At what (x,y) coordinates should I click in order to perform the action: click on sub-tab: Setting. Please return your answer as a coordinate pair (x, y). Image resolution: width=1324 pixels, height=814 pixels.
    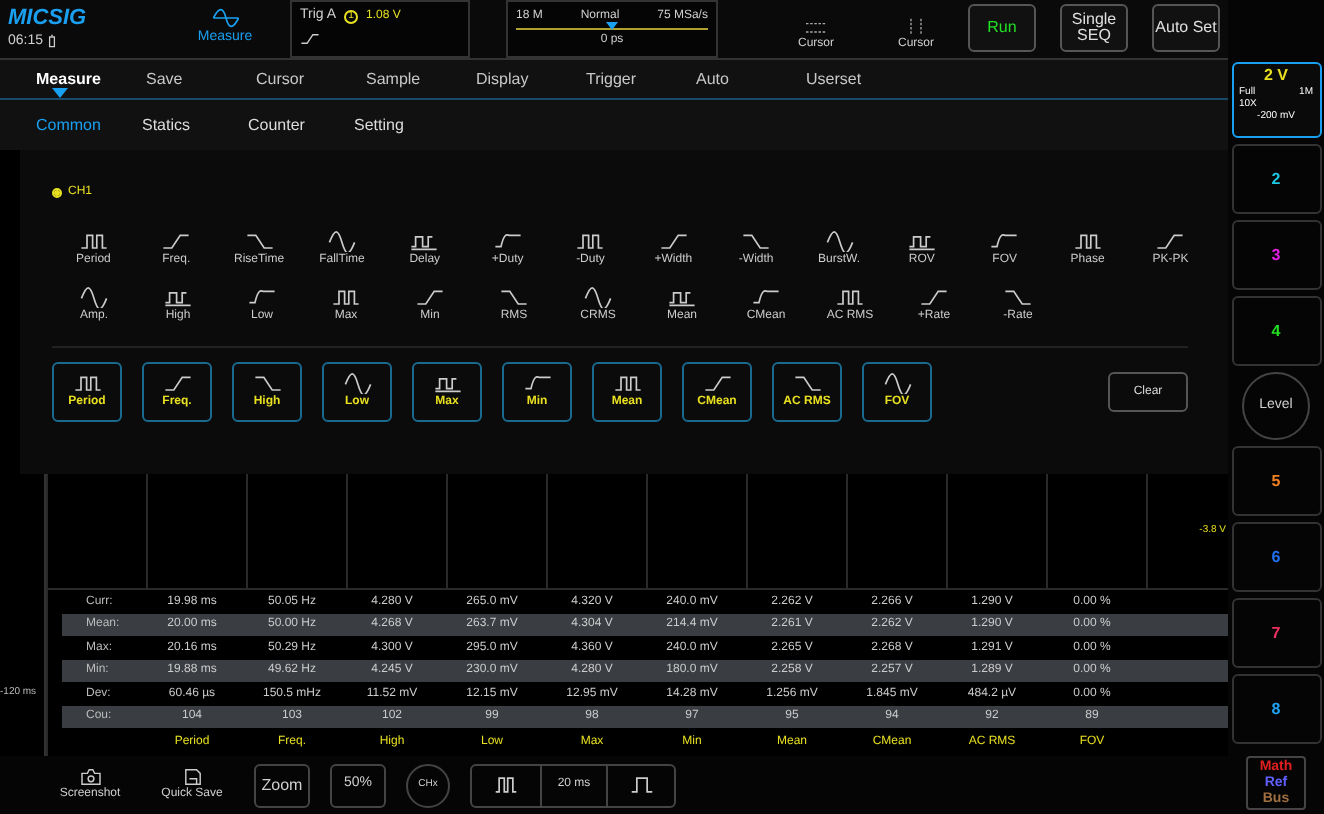
    Looking at the image, I should click on (407, 125).